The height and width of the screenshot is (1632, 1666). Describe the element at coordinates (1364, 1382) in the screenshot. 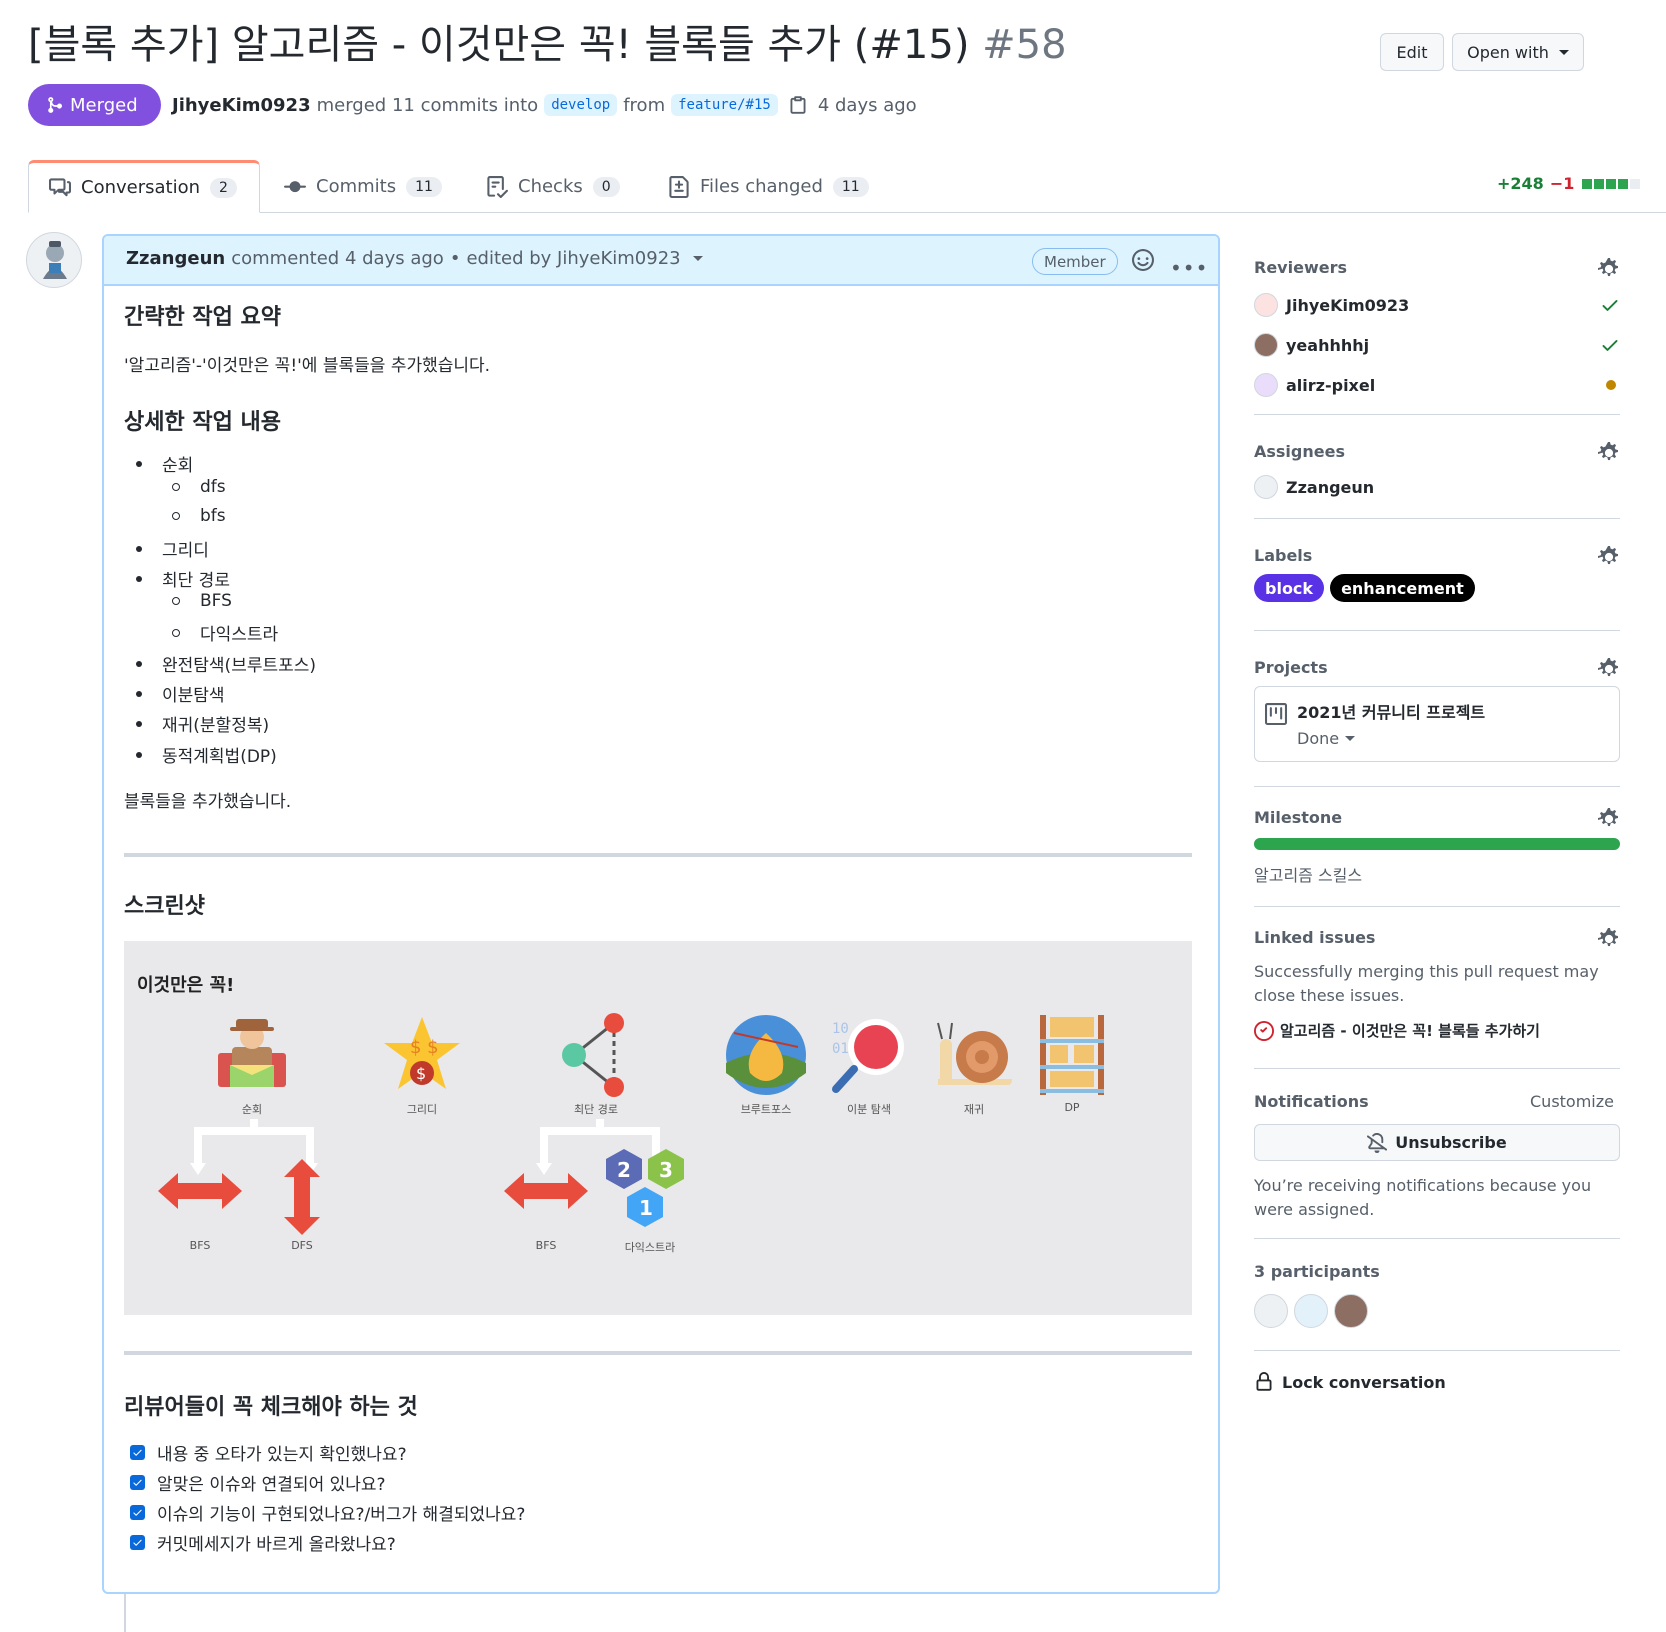

I see `lock-conversation-label: Lock conversation` at that location.